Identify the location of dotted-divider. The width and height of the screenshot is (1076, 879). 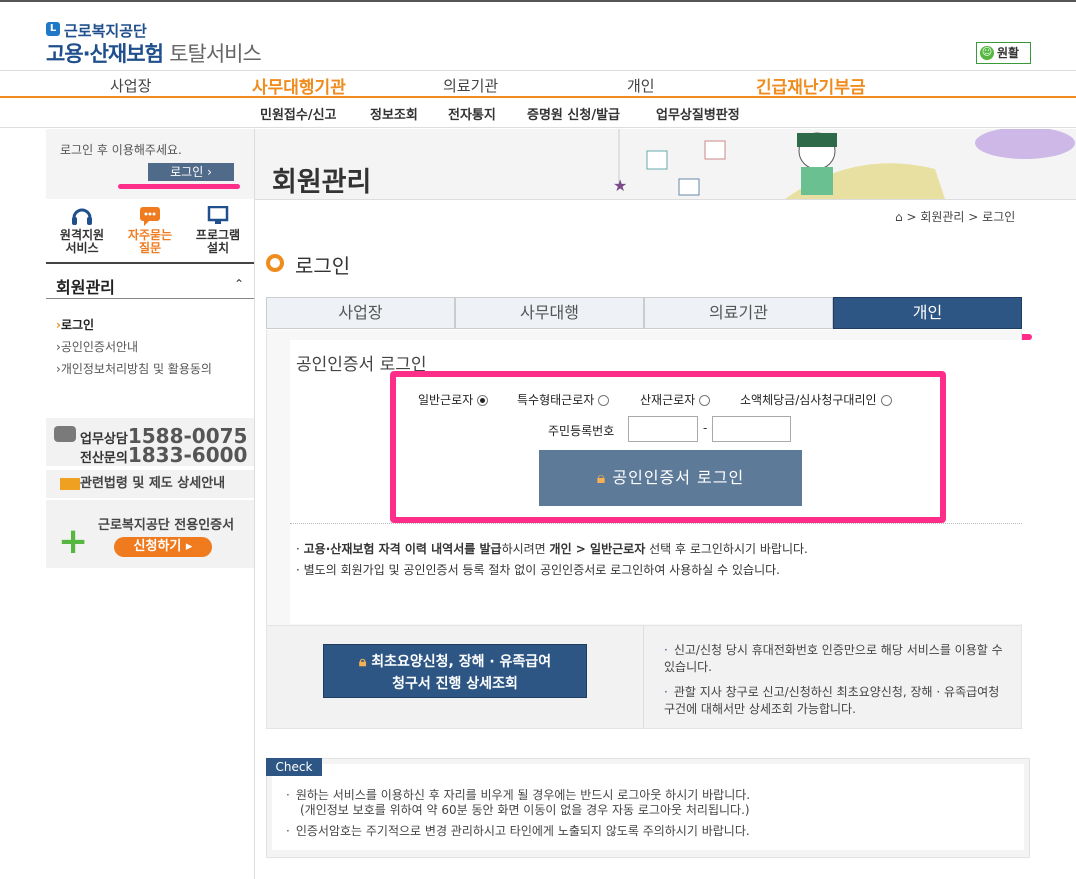
(656, 523).